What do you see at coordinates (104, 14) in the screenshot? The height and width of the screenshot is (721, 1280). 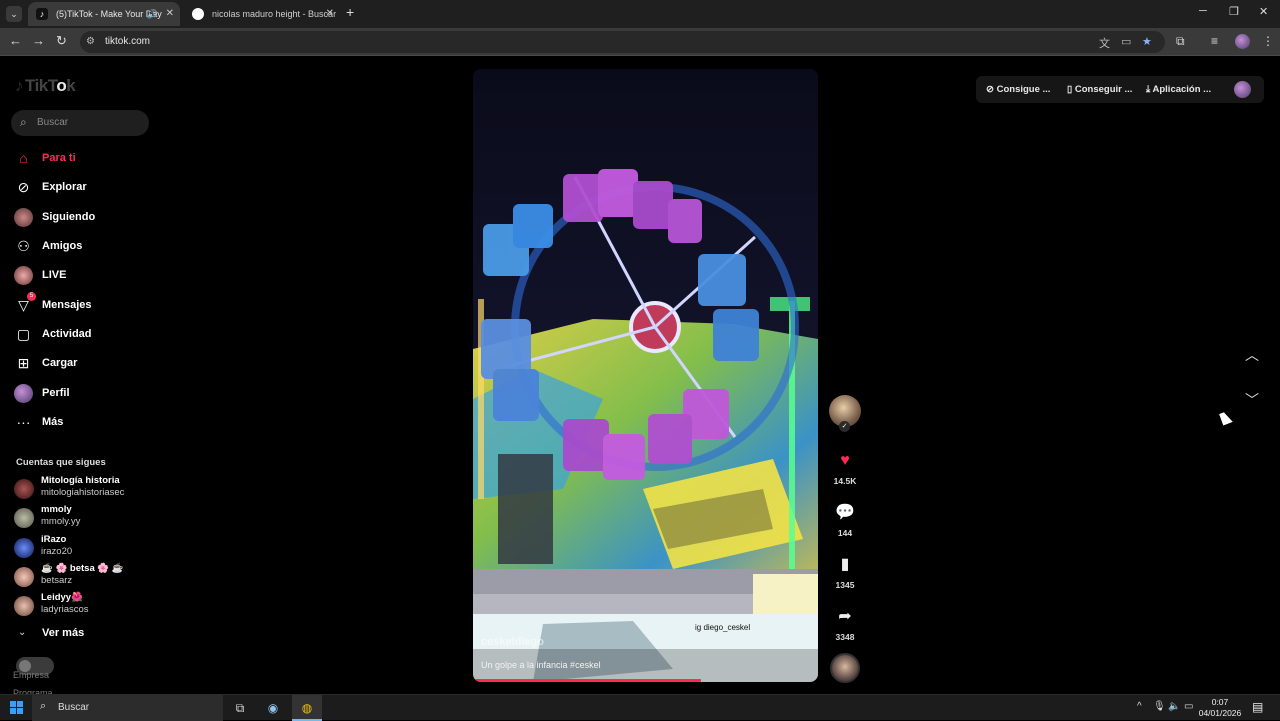 I see `tab-tiktok: ♪ (5)TikTok - Make Your Day 🔊 ✕` at bounding box center [104, 14].